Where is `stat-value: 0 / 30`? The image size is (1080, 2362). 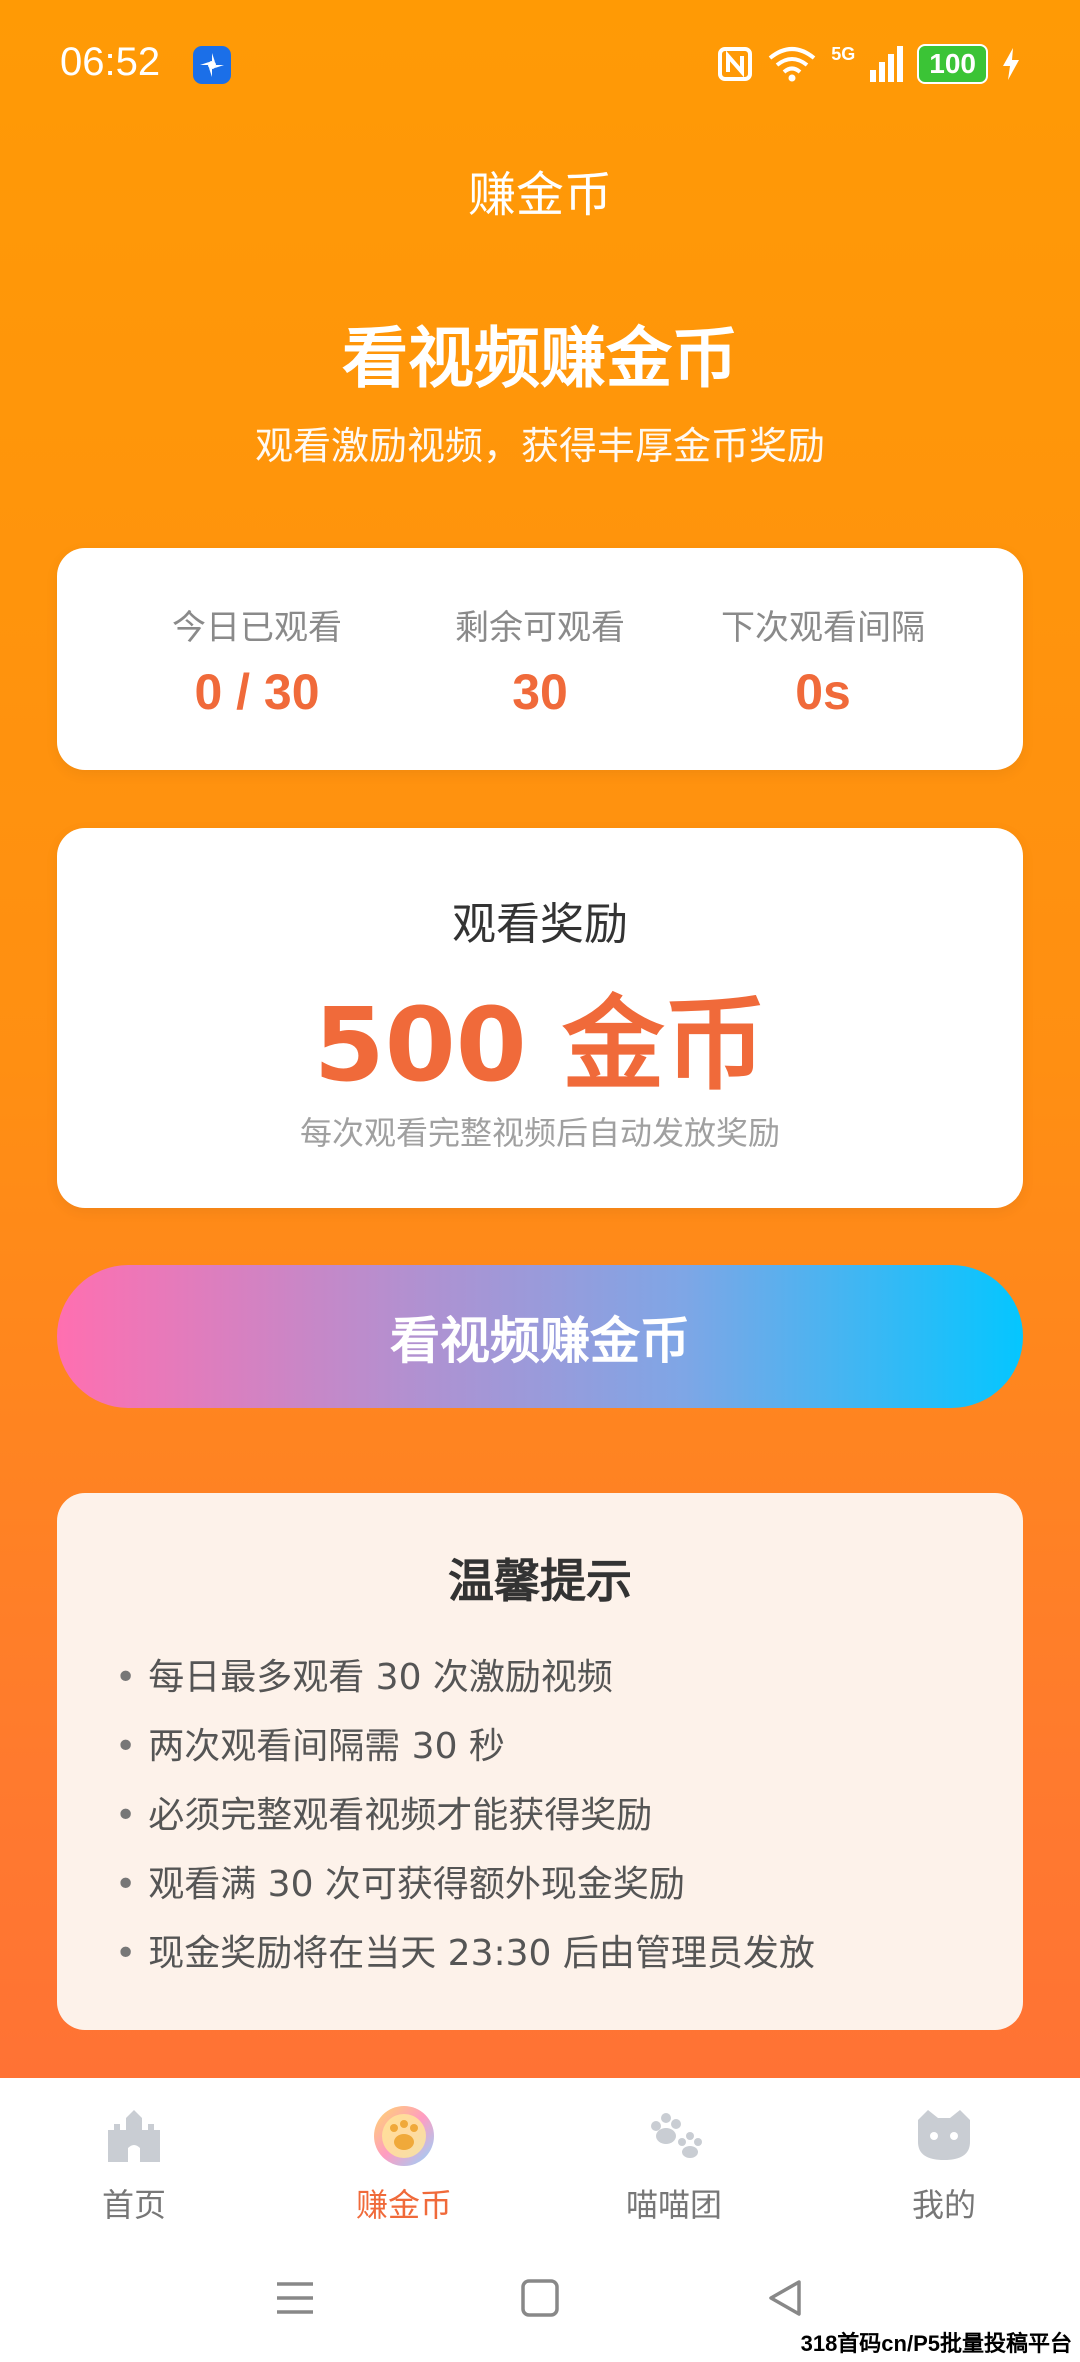 stat-value: 0 / 30 is located at coordinates (257, 692).